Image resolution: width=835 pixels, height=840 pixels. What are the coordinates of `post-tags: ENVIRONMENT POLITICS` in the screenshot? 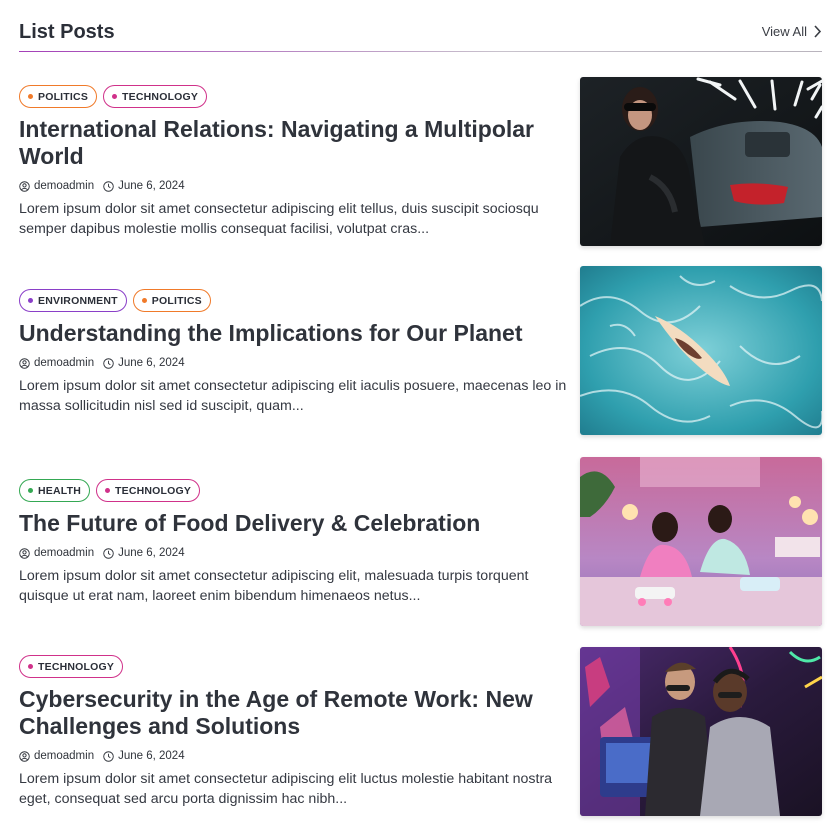 It's located at (293, 300).